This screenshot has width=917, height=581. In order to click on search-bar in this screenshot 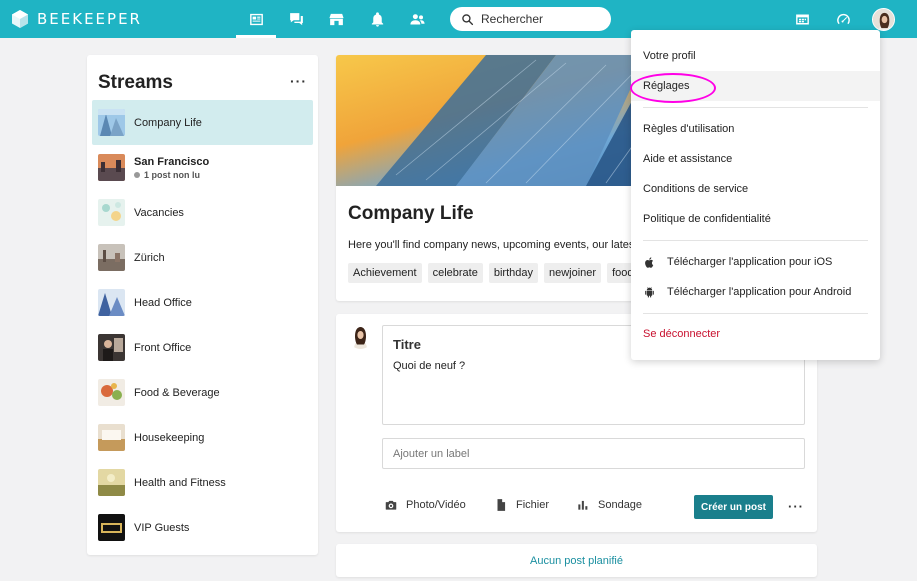, I will do `click(530, 19)`.